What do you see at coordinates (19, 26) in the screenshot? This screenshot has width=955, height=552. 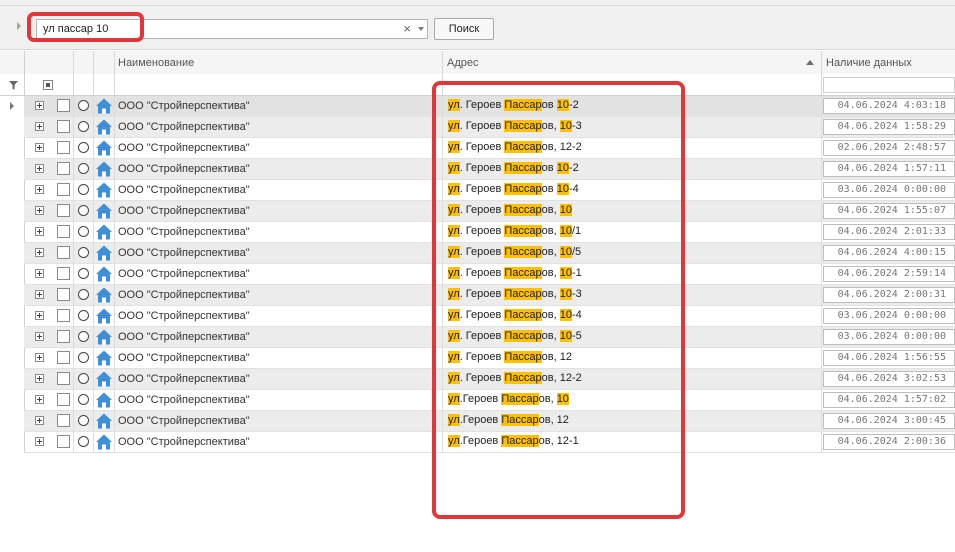 I see `collapse-arrow-icon` at bounding box center [19, 26].